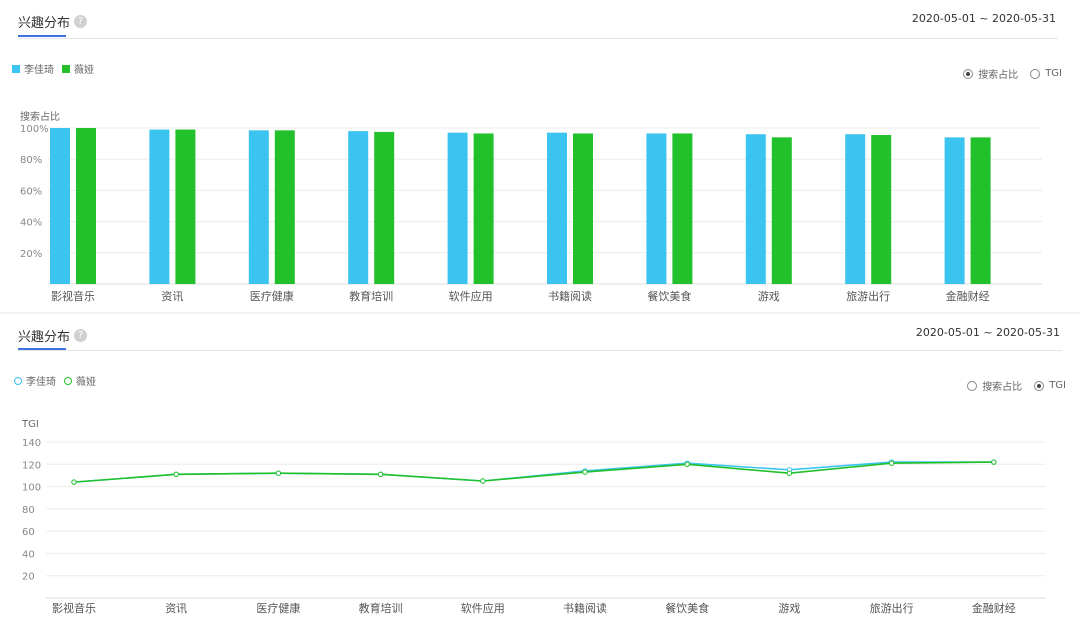  What do you see at coordinates (31, 223) in the screenshot?
I see `y-tick-label: 40%` at bounding box center [31, 223].